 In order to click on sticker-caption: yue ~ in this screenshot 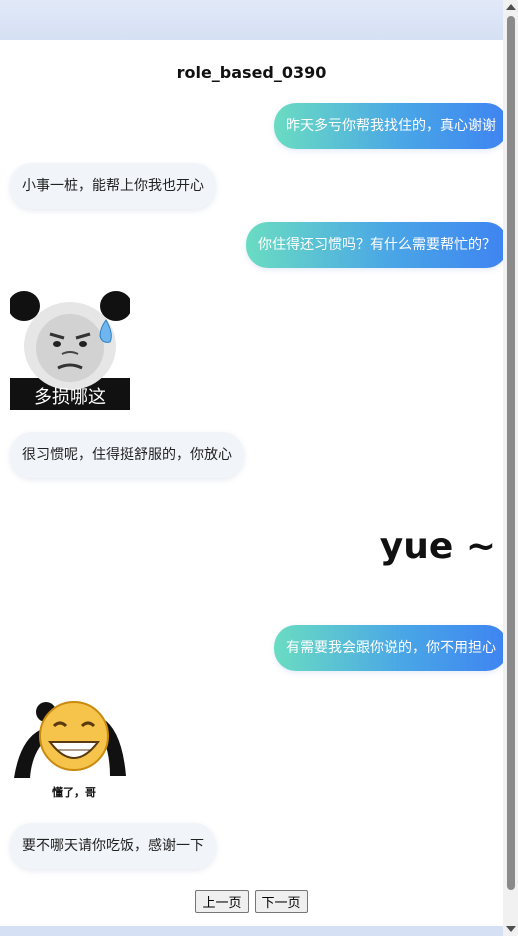, I will do `click(438, 546)`.